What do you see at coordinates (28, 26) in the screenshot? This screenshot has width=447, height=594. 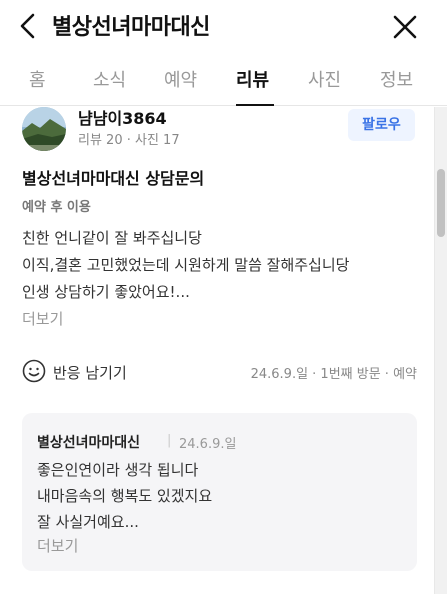 I see `back-arrow-icon` at bounding box center [28, 26].